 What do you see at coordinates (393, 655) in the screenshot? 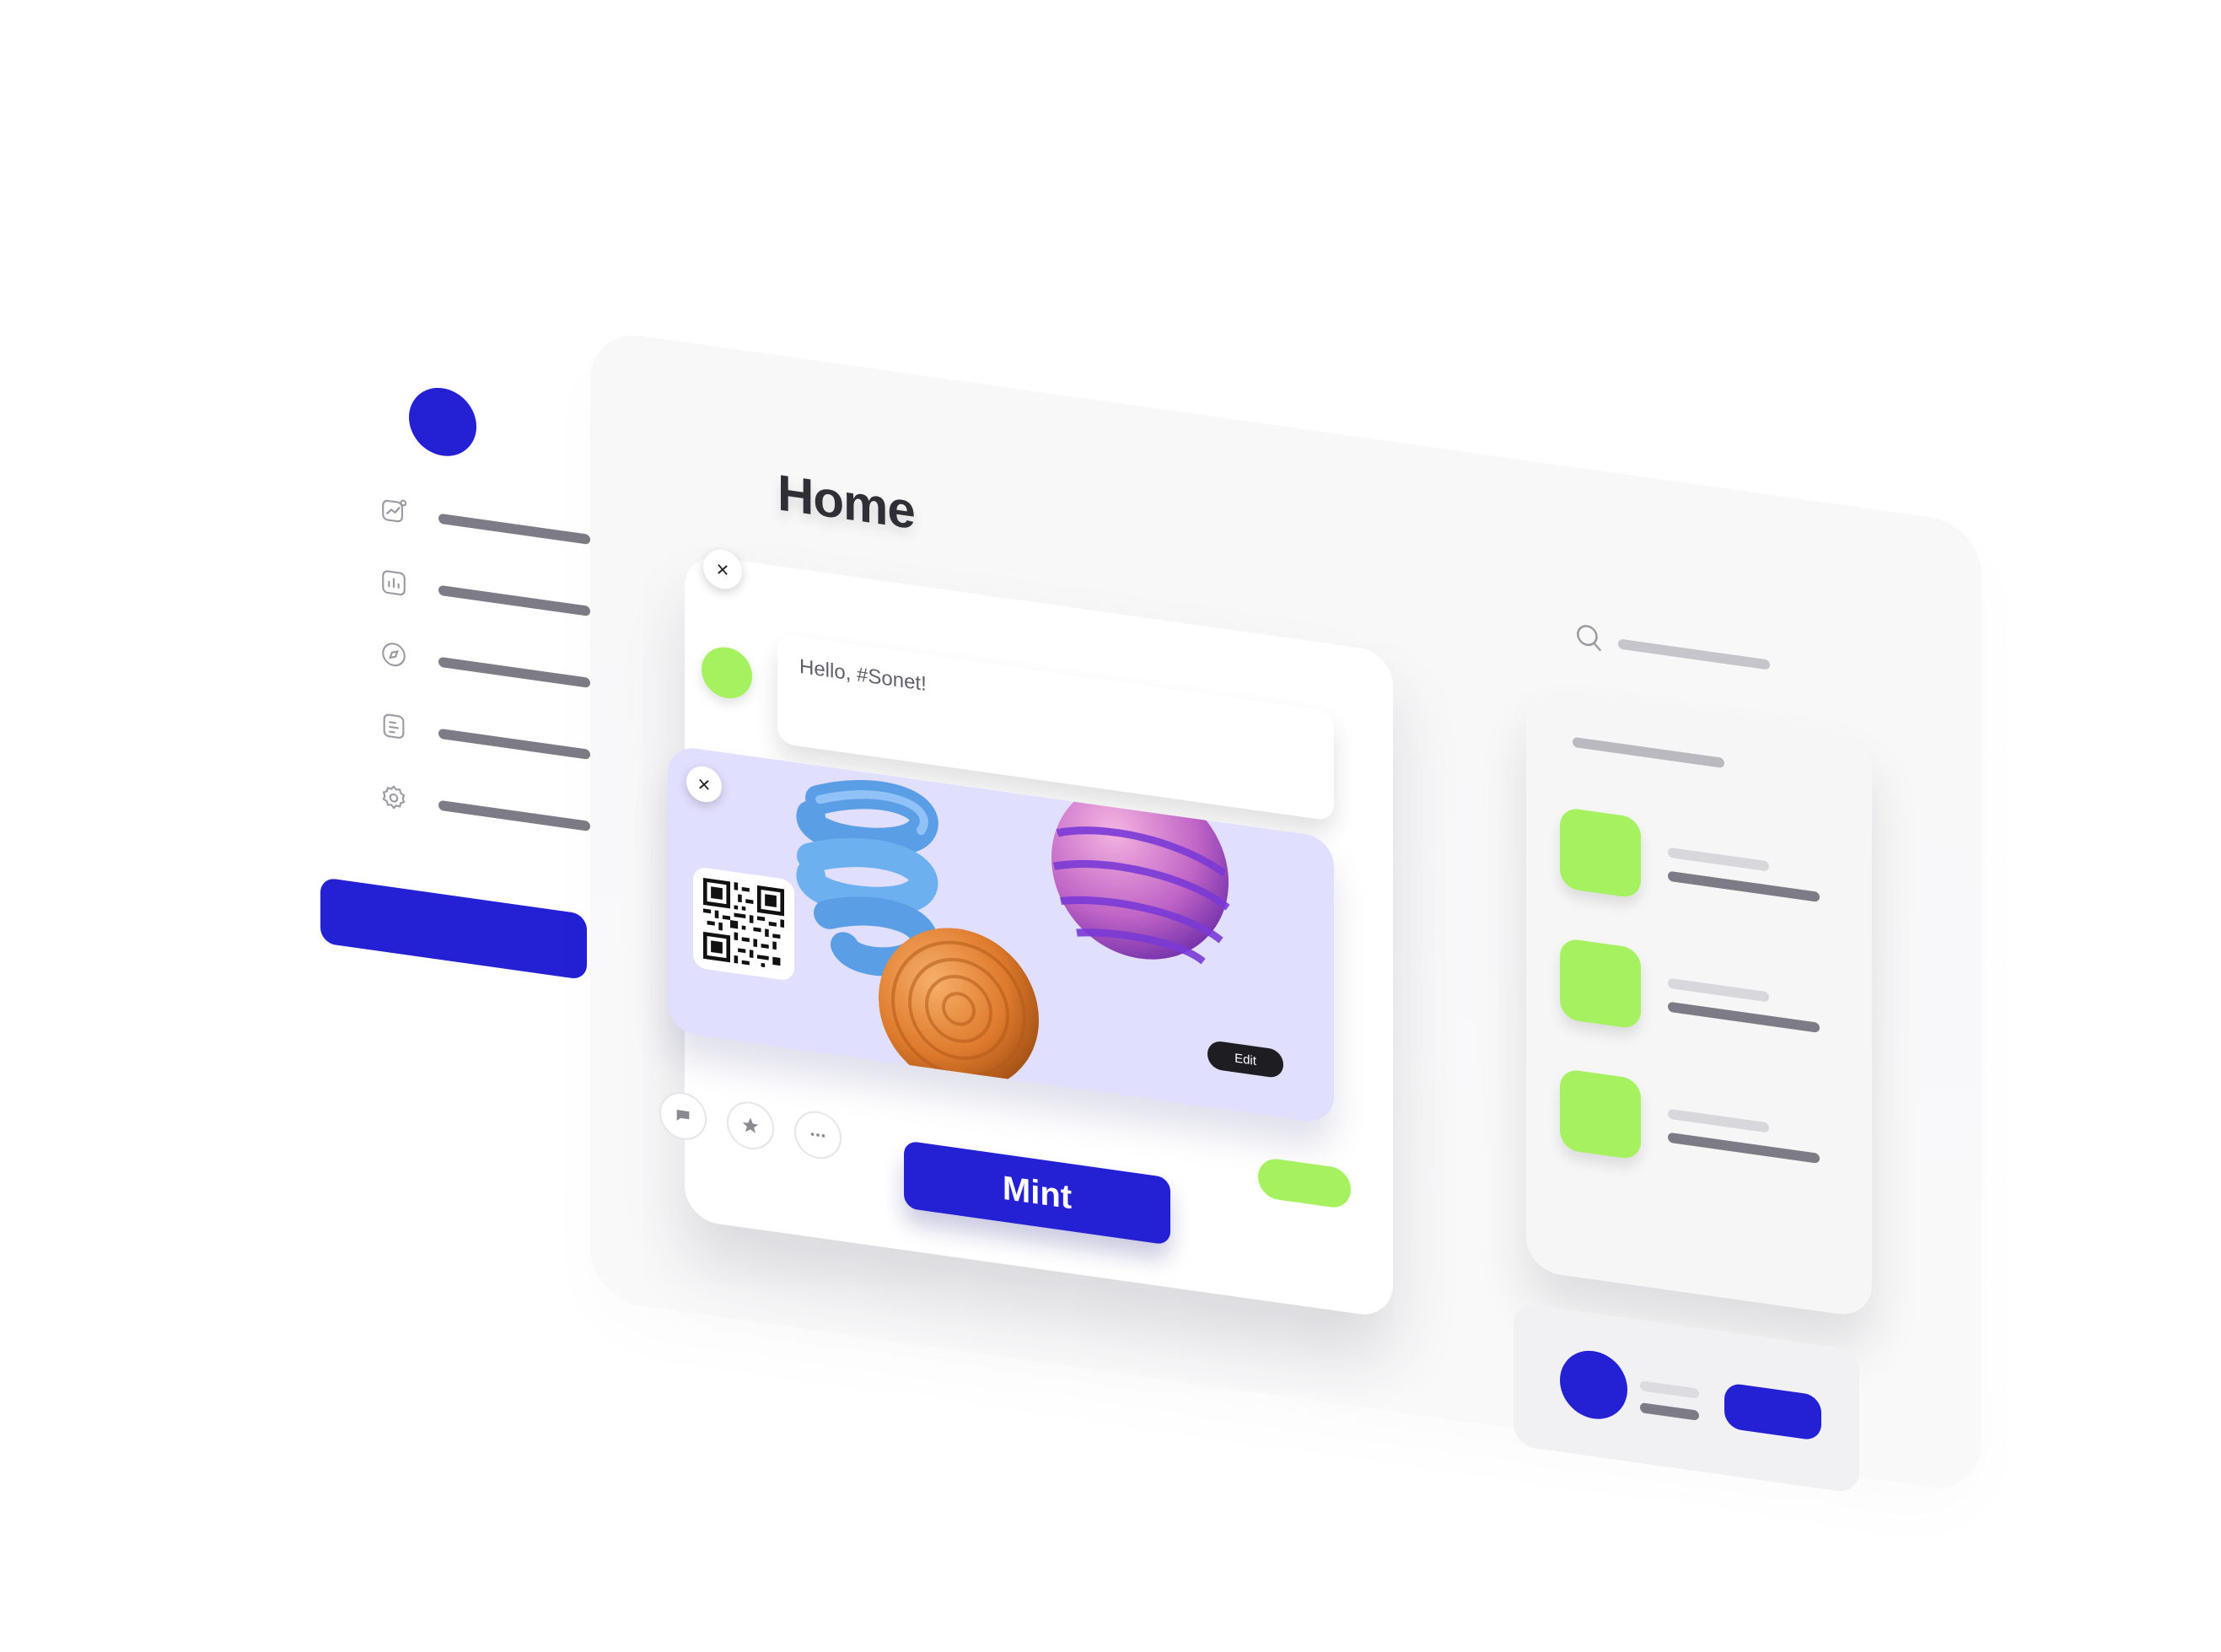
I see `compass-icon` at bounding box center [393, 655].